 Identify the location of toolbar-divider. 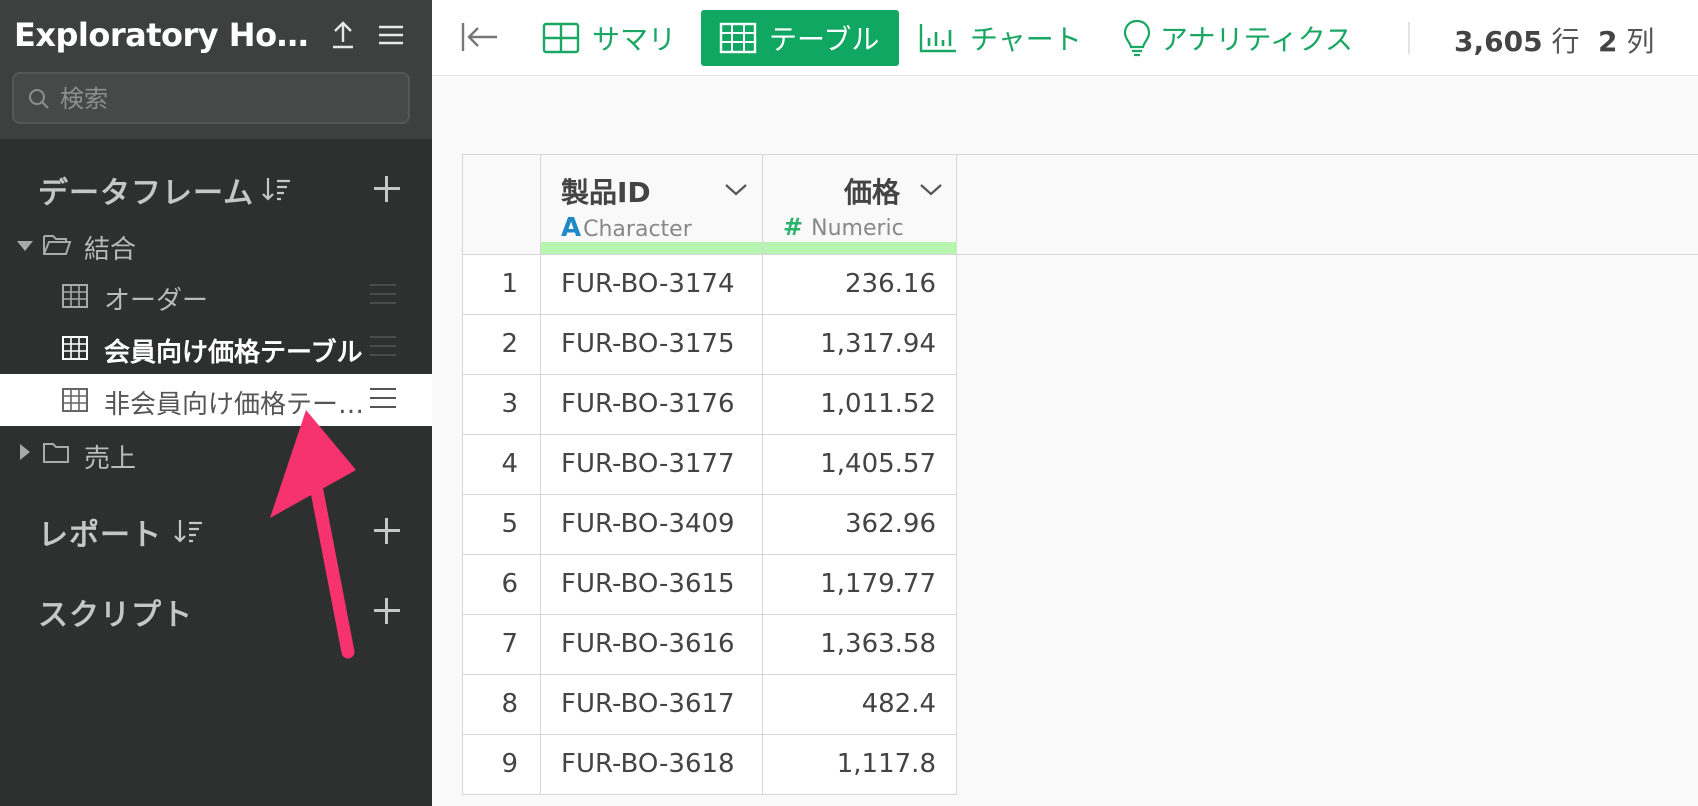
(1409, 38).